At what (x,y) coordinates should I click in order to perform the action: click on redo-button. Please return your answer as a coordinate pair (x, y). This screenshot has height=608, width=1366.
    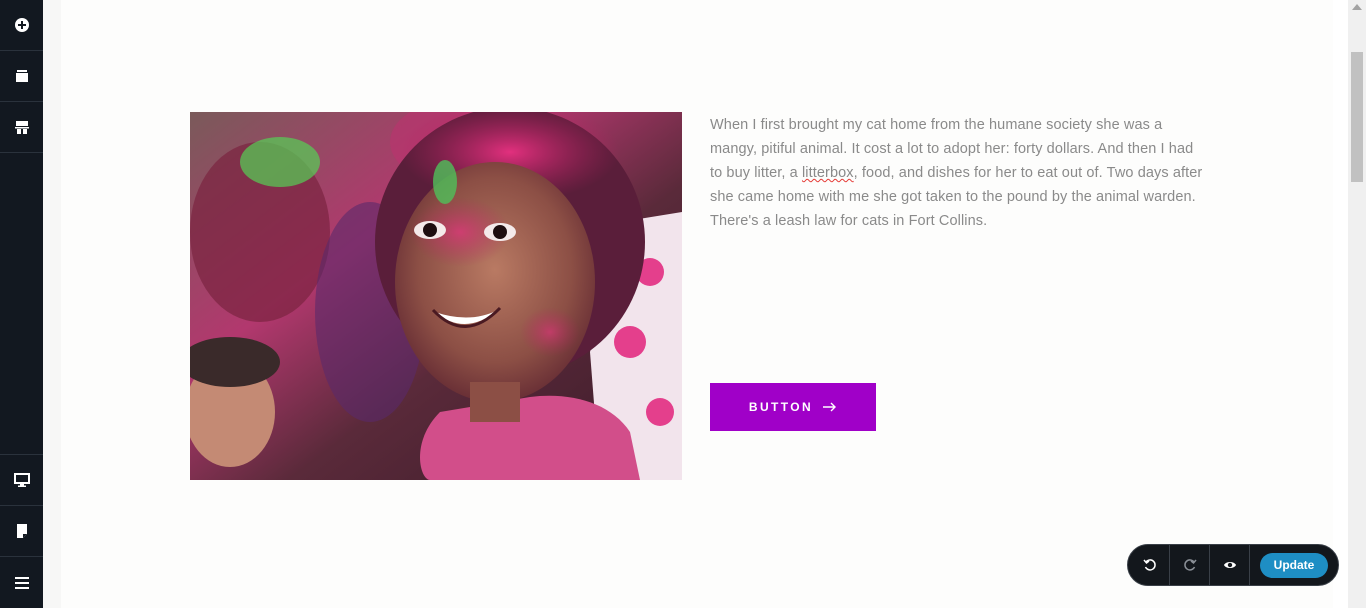
    Looking at the image, I should click on (1190, 565).